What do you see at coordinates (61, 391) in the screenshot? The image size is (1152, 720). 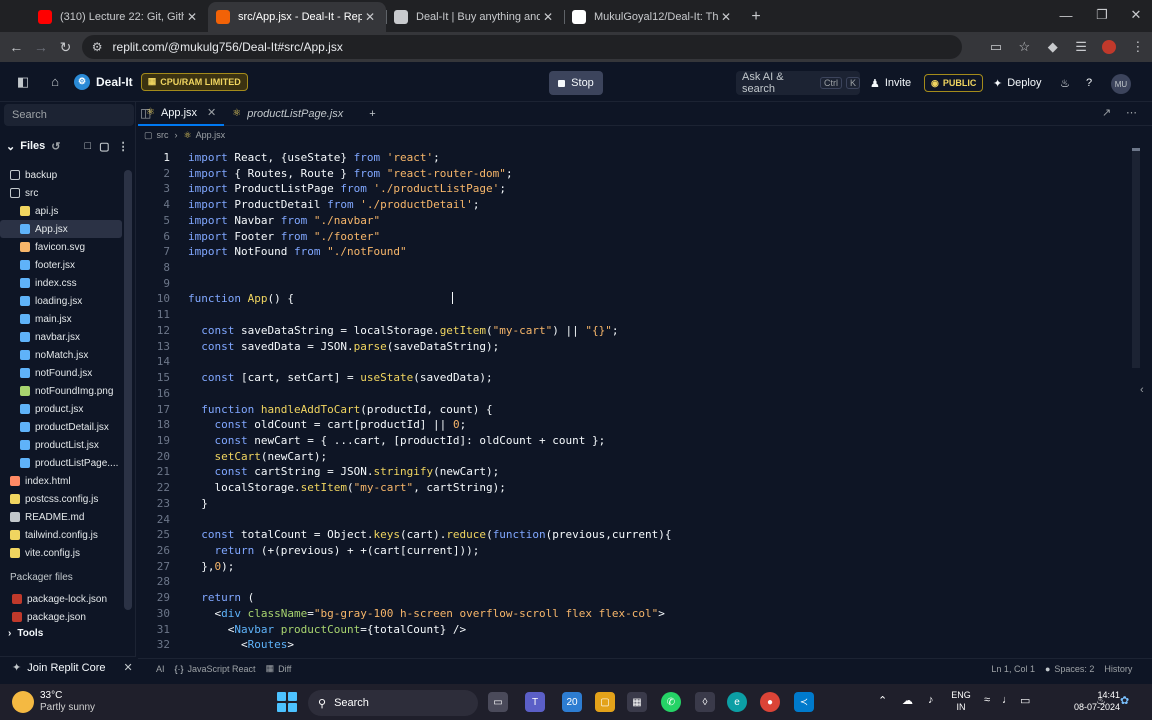 I see `file-item: notFoundImg.png` at bounding box center [61, 391].